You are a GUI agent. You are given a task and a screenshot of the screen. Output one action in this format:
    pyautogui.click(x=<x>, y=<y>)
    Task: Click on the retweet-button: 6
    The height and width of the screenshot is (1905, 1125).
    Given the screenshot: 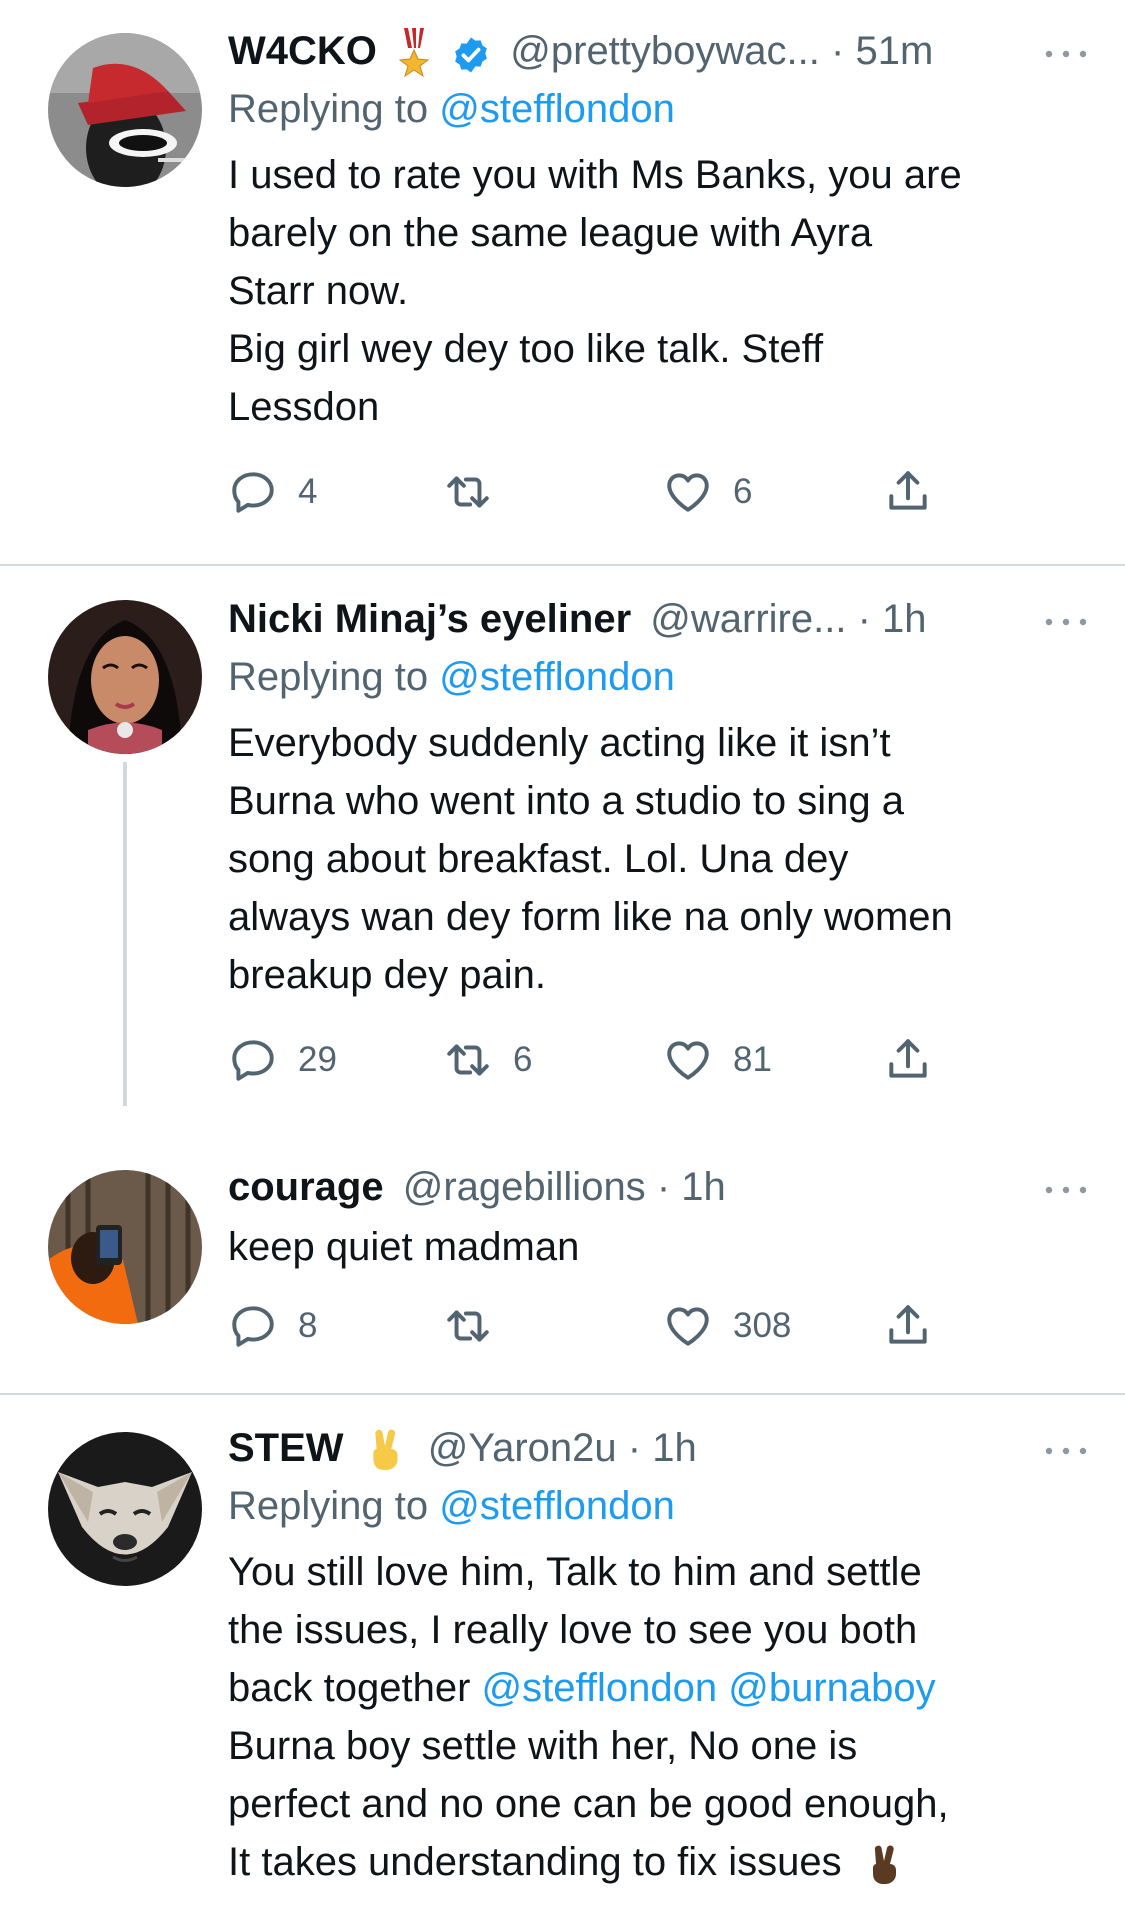 What is the action you would take?
    pyautogui.click(x=487, y=1060)
    